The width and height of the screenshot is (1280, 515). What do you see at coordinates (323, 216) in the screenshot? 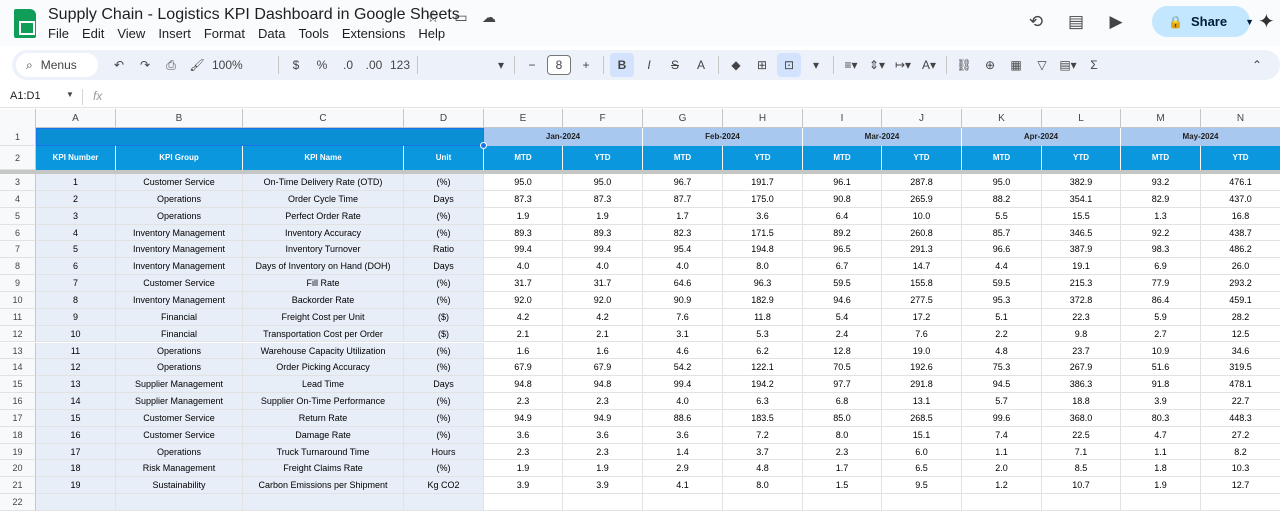
I see `cell-c5: Perfect Order Rate` at bounding box center [323, 216].